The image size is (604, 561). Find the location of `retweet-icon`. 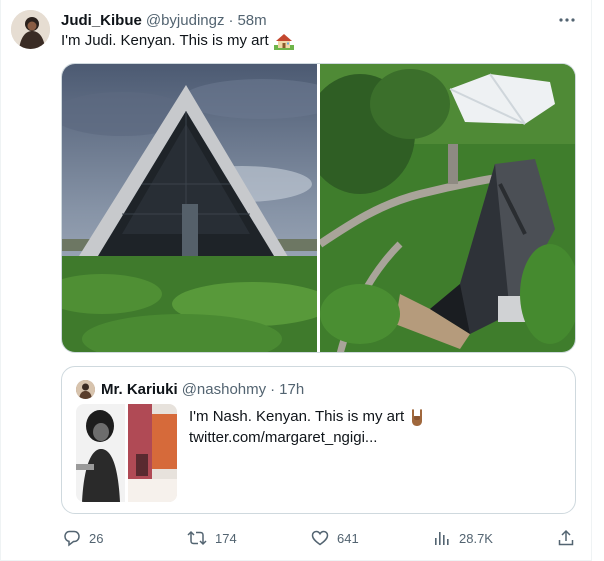

retweet-icon is located at coordinates (197, 538).